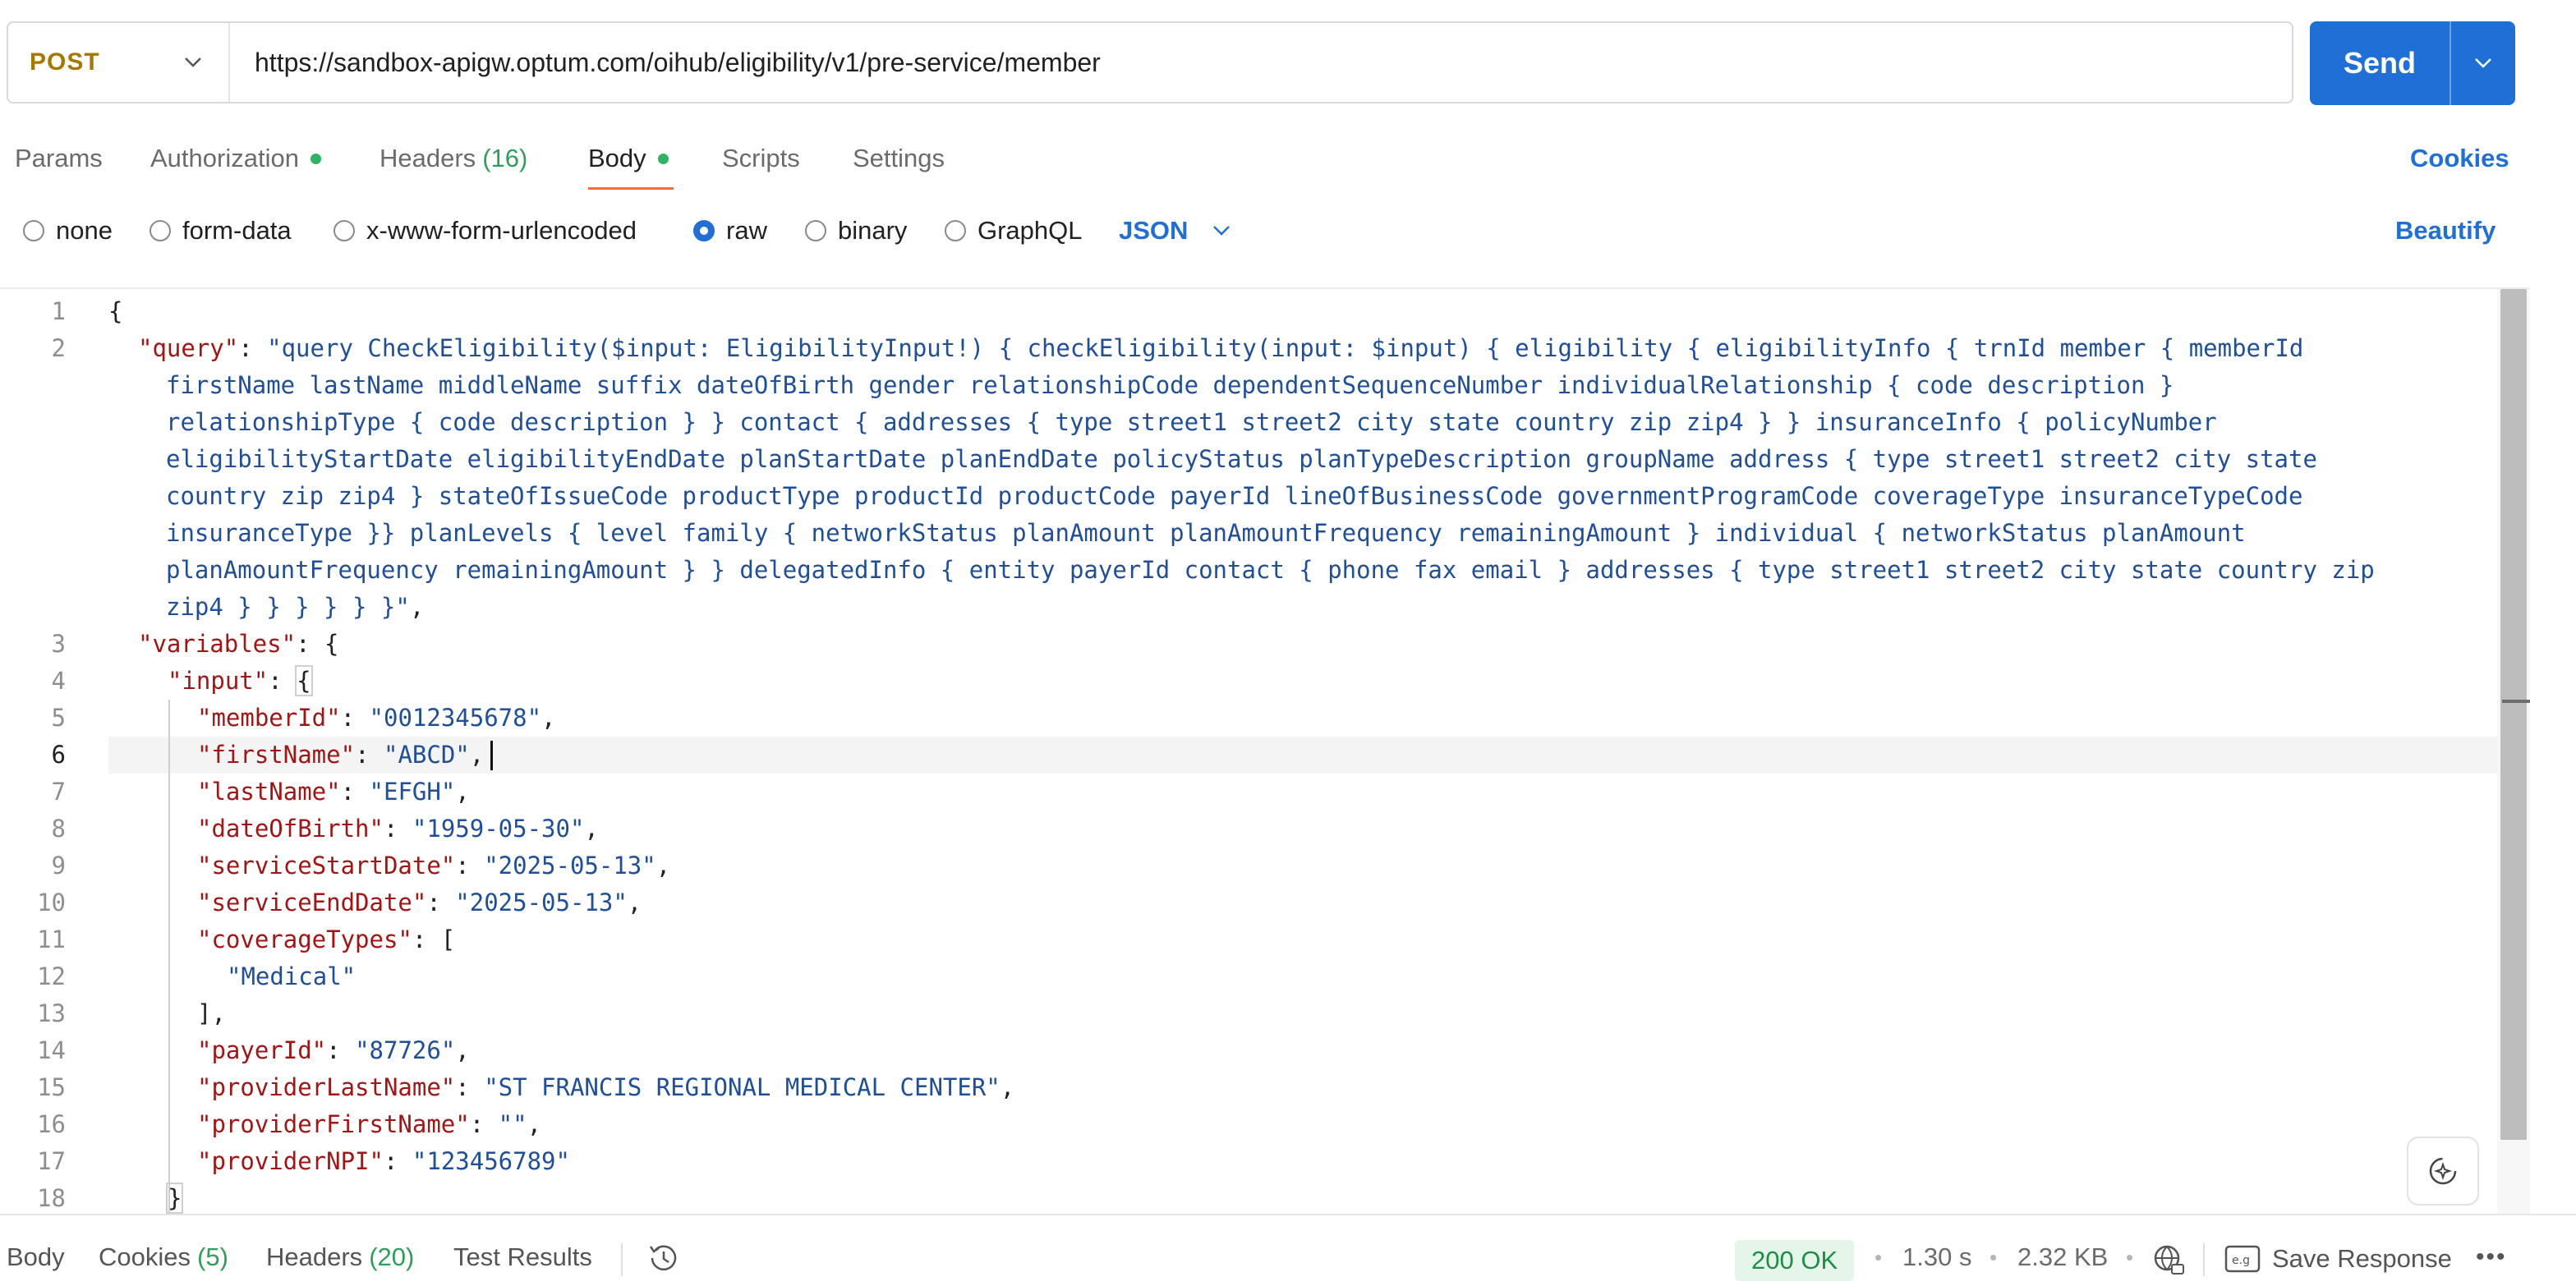 The height and width of the screenshot is (1286, 2576). I want to click on radio-none: none, so click(68, 231).